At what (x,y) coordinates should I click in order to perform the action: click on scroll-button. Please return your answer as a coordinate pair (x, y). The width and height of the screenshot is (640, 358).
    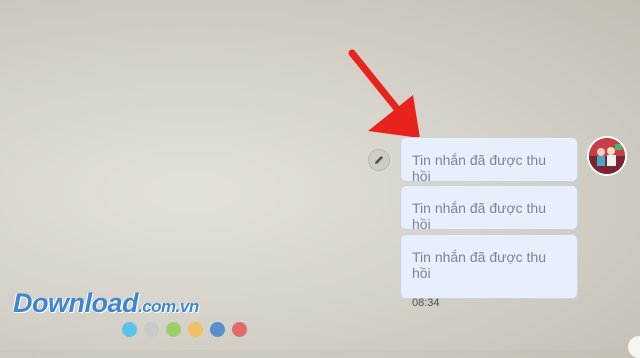
    Looking at the image, I should click on (634, 347).